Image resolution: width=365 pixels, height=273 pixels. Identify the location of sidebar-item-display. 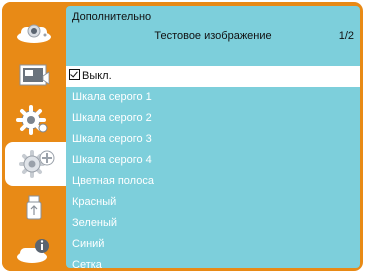
(34, 32).